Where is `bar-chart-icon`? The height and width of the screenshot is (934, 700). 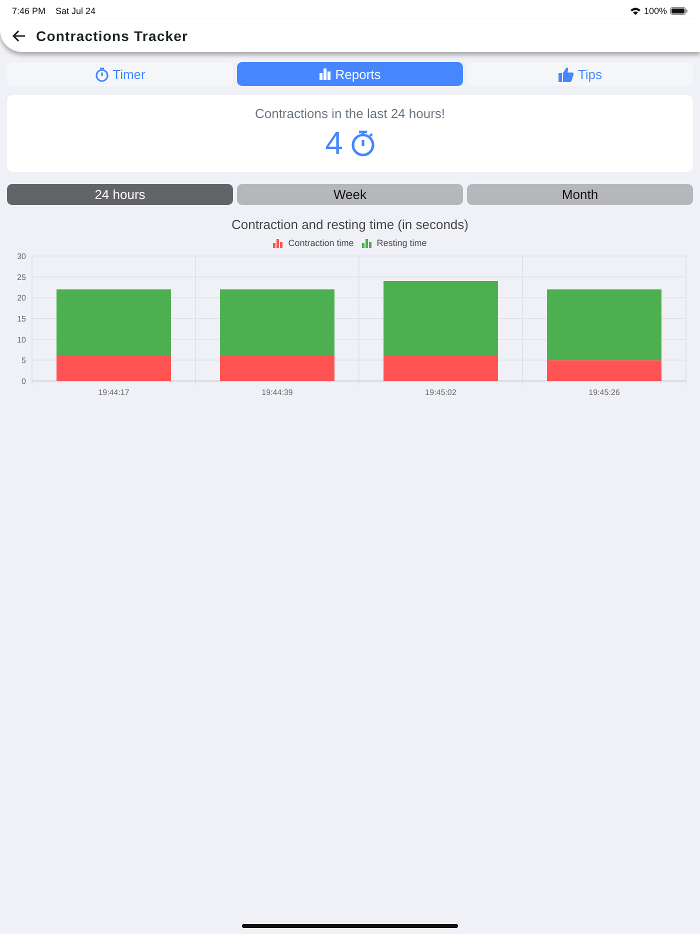
bar-chart-icon is located at coordinates (325, 74).